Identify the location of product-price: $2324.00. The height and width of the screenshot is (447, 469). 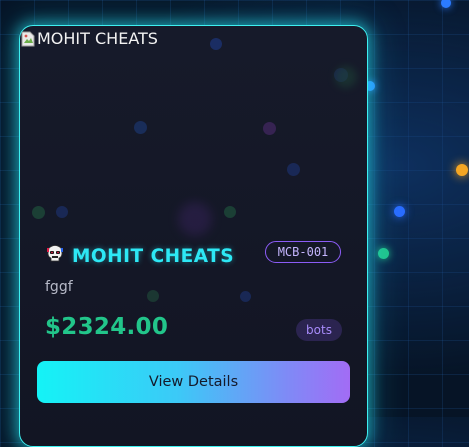
(107, 327).